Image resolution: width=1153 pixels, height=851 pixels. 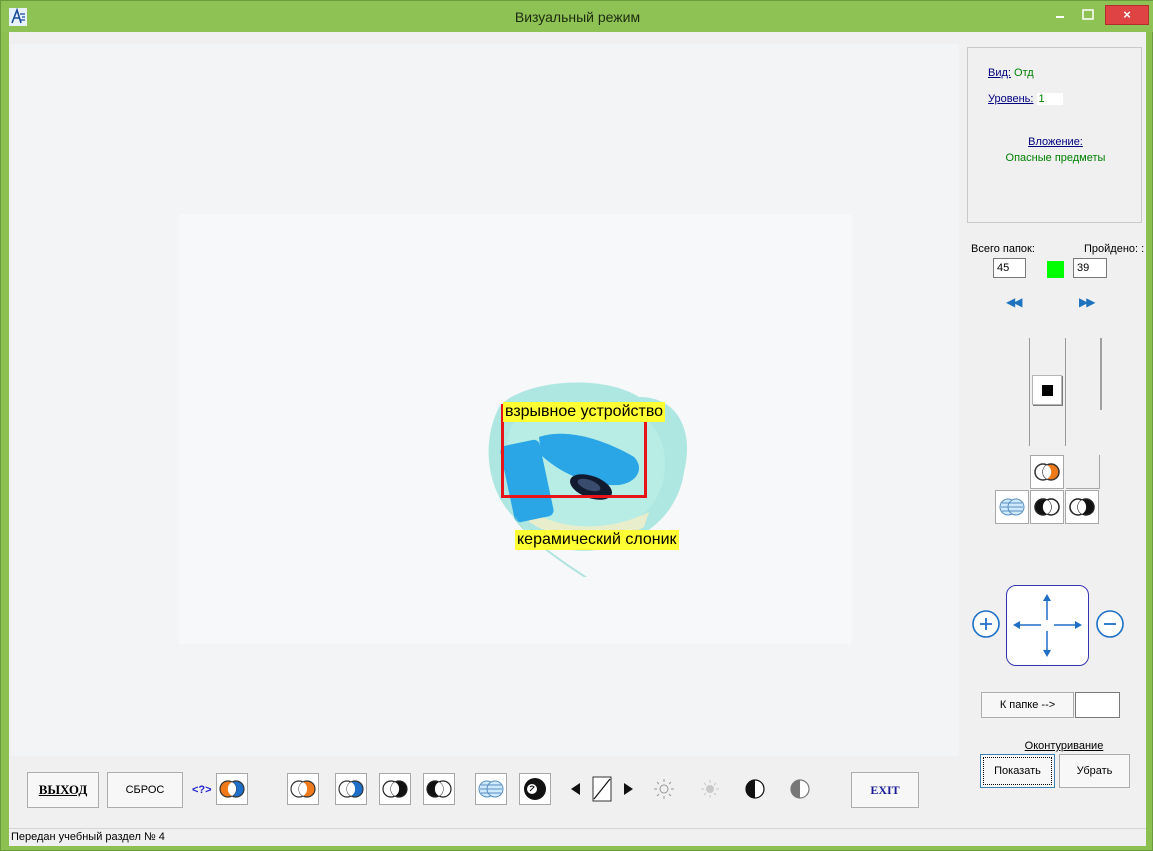 What do you see at coordinates (1027, 705) in the screenshot?
I see `goto-folder-button: К папке -->` at bounding box center [1027, 705].